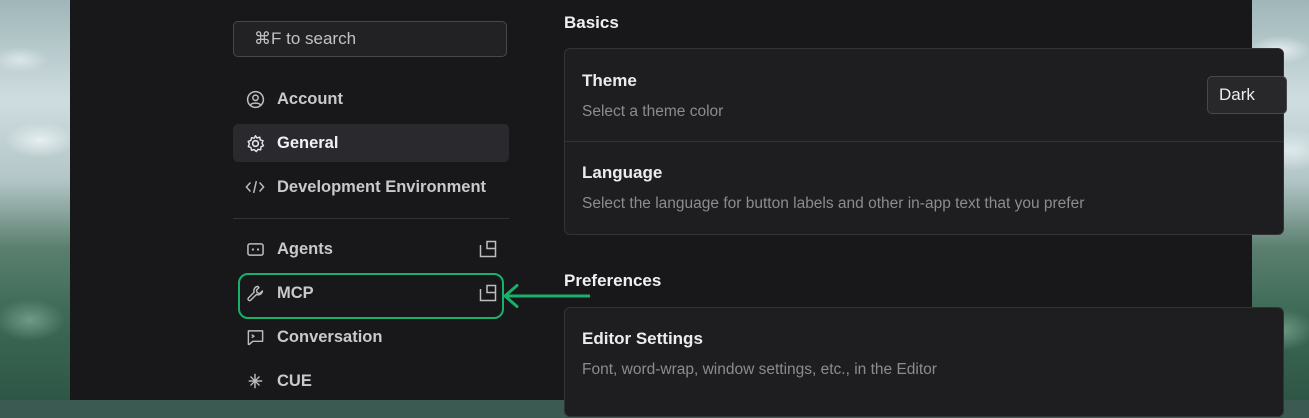  I want to click on open-external-icon, so click(488, 249).